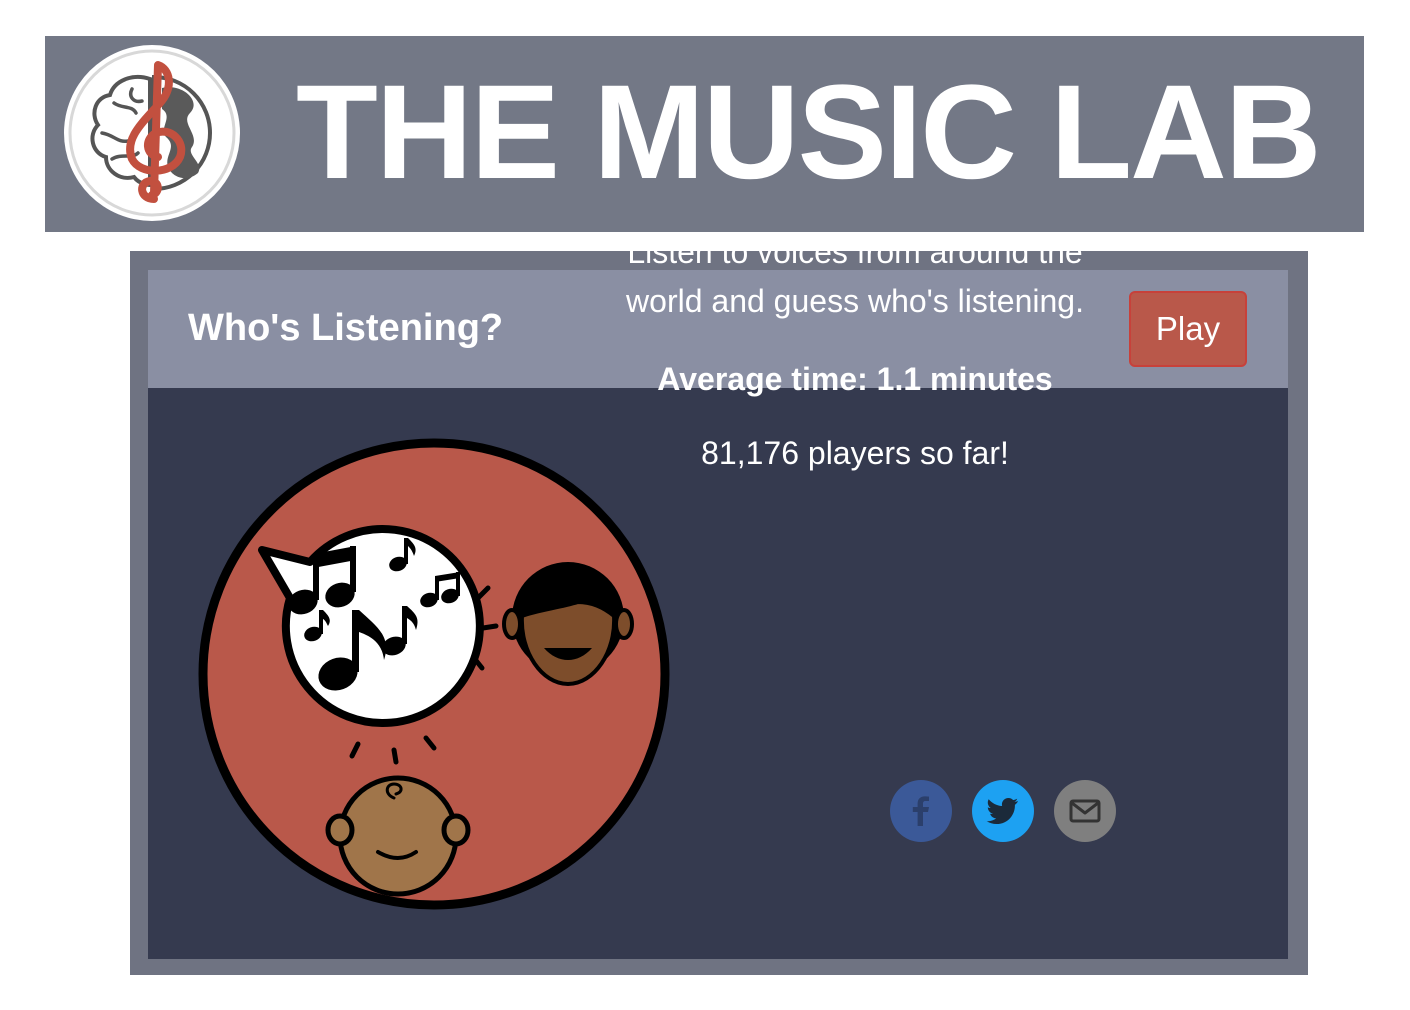 This screenshot has height=1010, width=1410. I want to click on email-icon, so click(1085, 811).